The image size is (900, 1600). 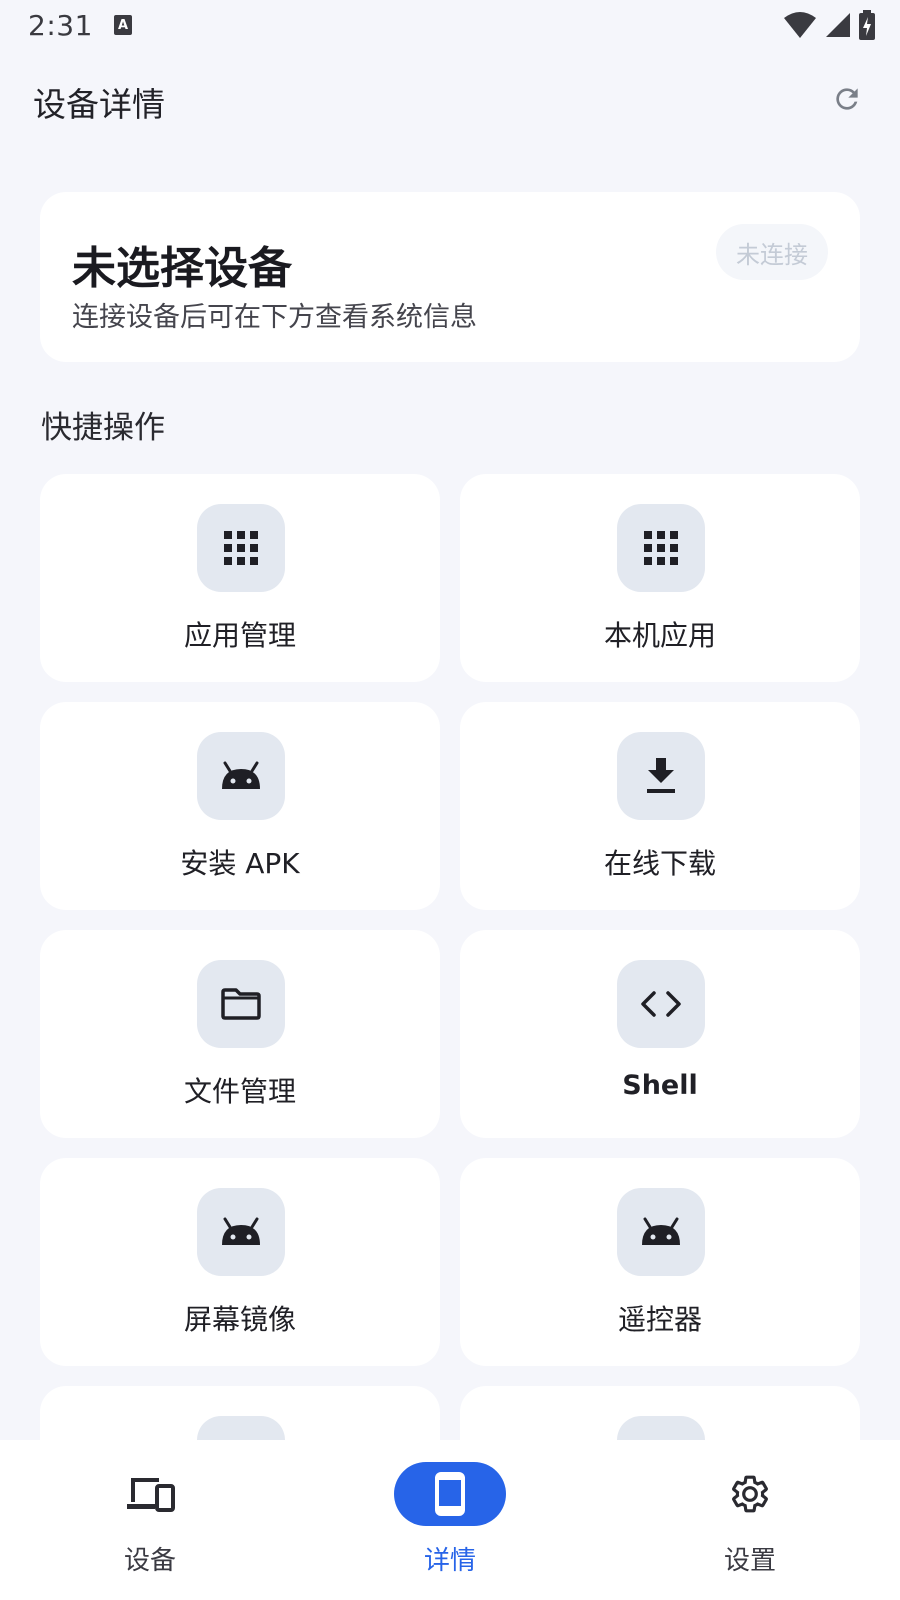 What do you see at coordinates (239, 635) in the screenshot?
I see `tile-label: 应用管理` at bounding box center [239, 635].